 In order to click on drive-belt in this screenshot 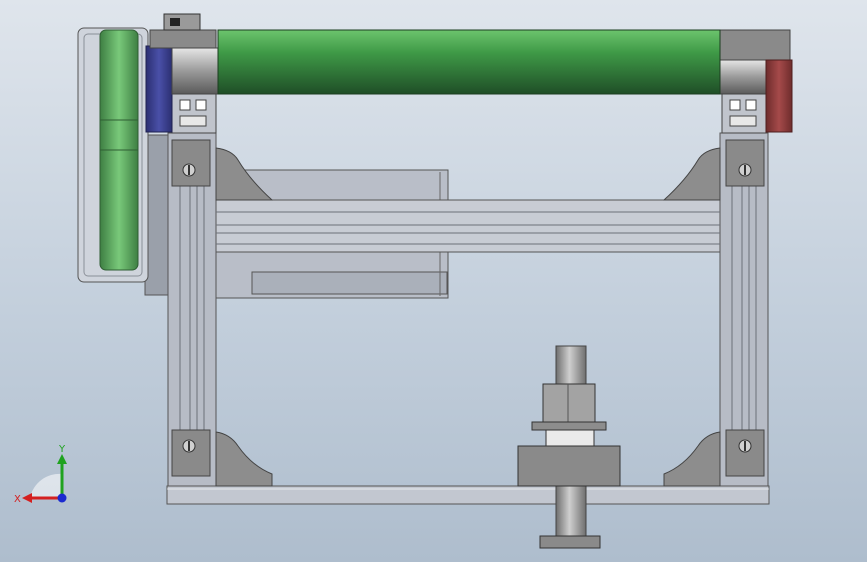, I will do `click(119, 150)`.